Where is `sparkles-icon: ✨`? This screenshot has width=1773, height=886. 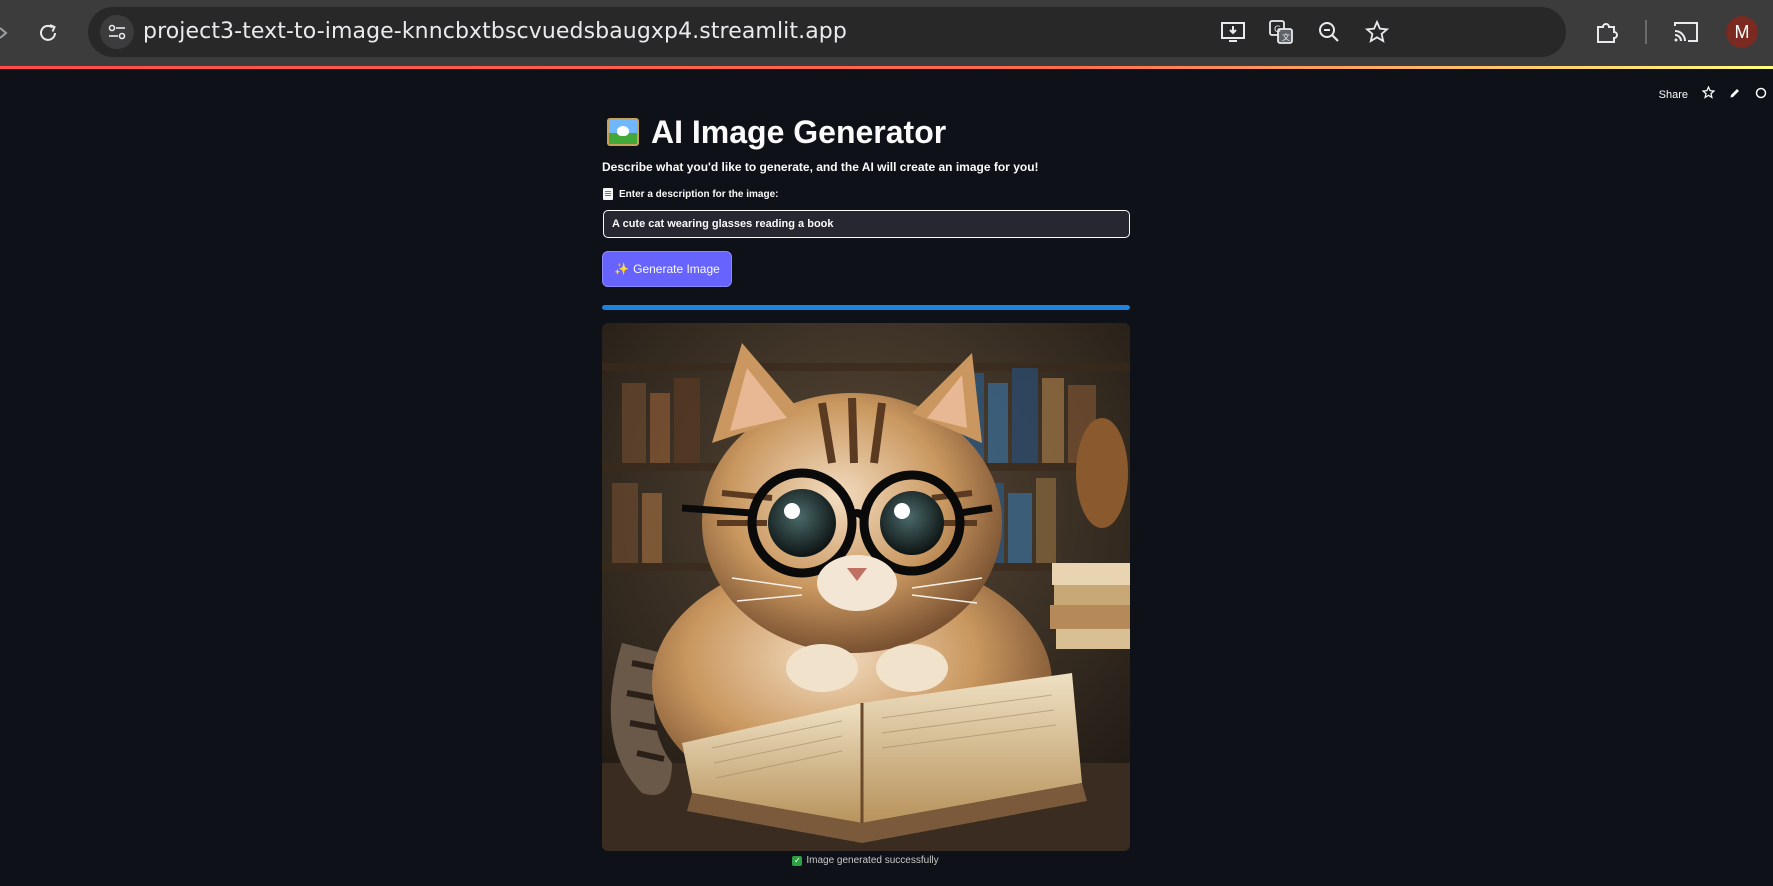 sparkles-icon: ✨ is located at coordinates (622, 269).